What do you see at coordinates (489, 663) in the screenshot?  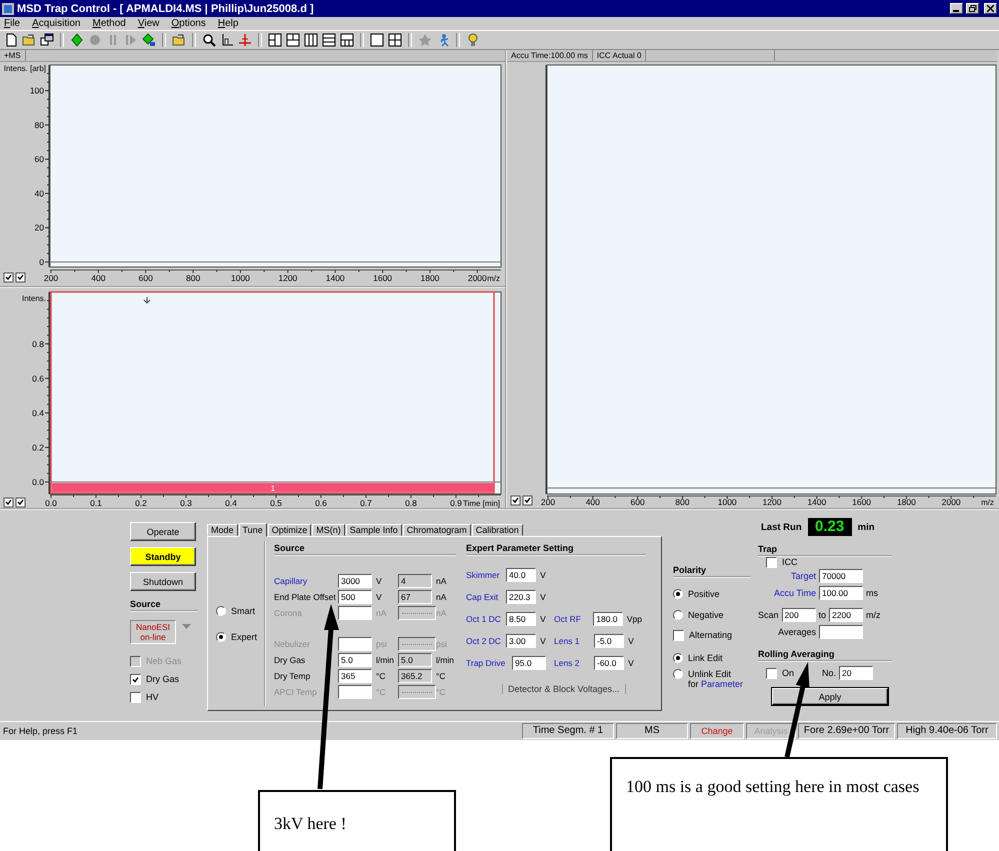 I see `parameter-label: Trap Drive` at bounding box center [489, 663].